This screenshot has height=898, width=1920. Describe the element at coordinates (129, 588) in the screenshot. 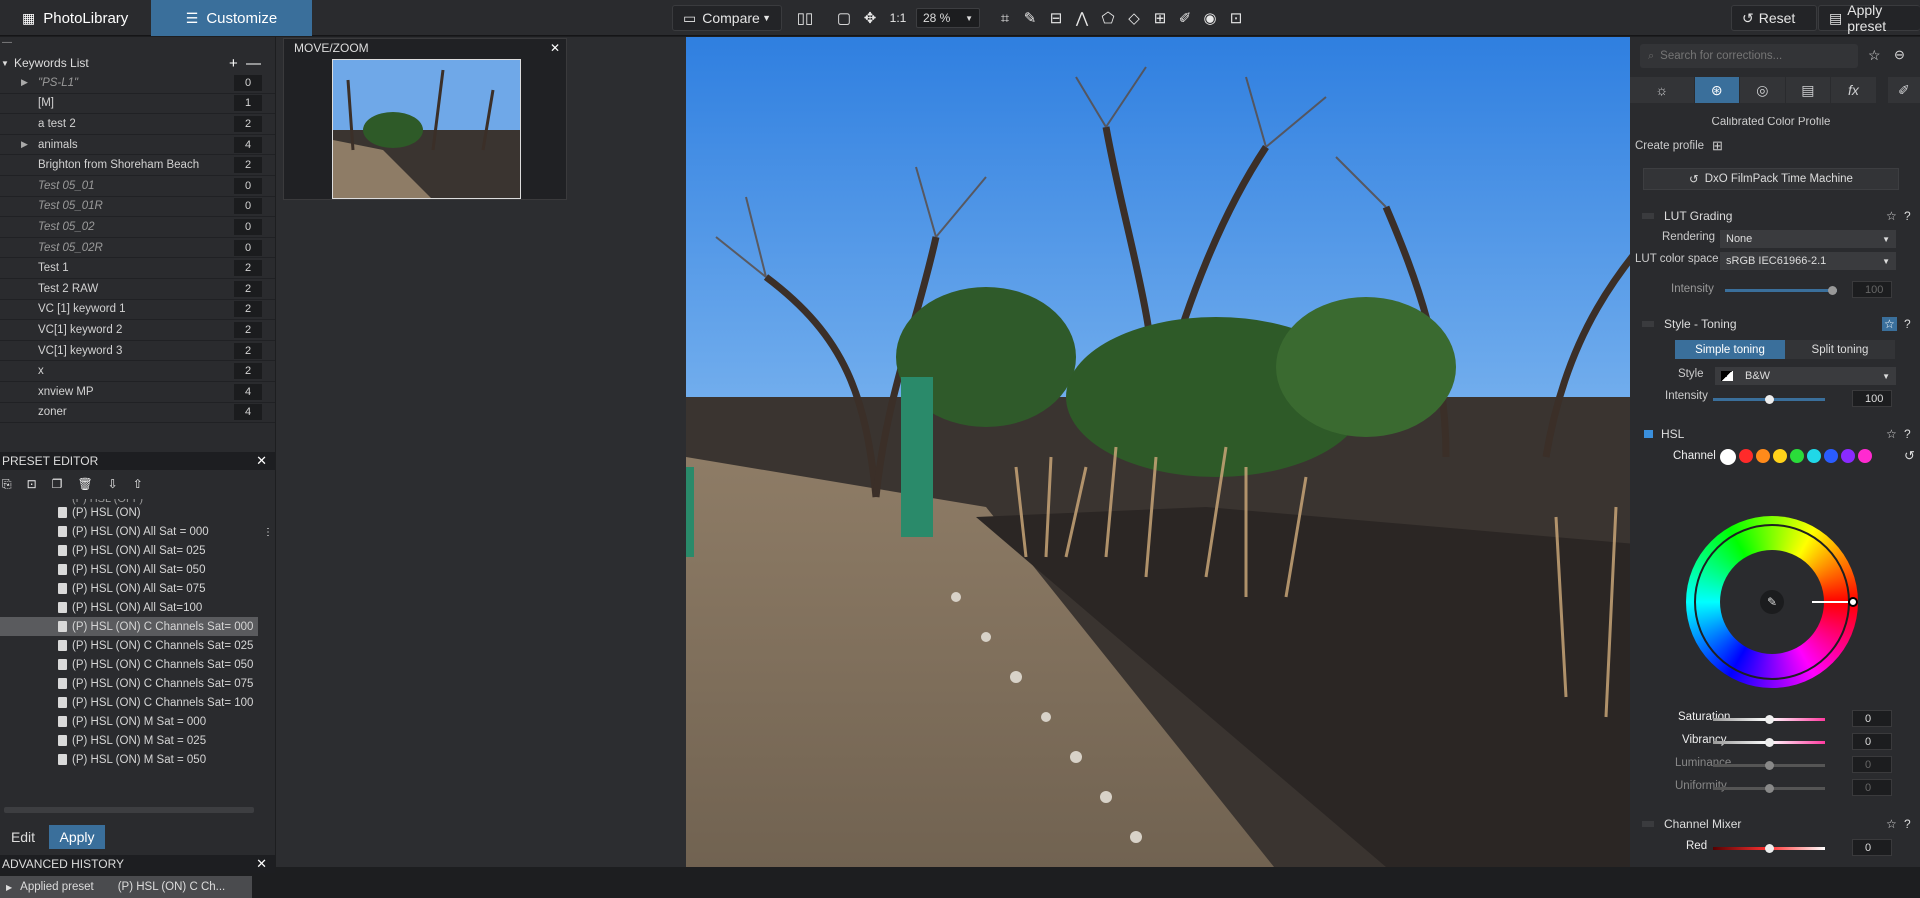

I see `preset-item: (P) HSL (ON) All Sat= 075` at that location.